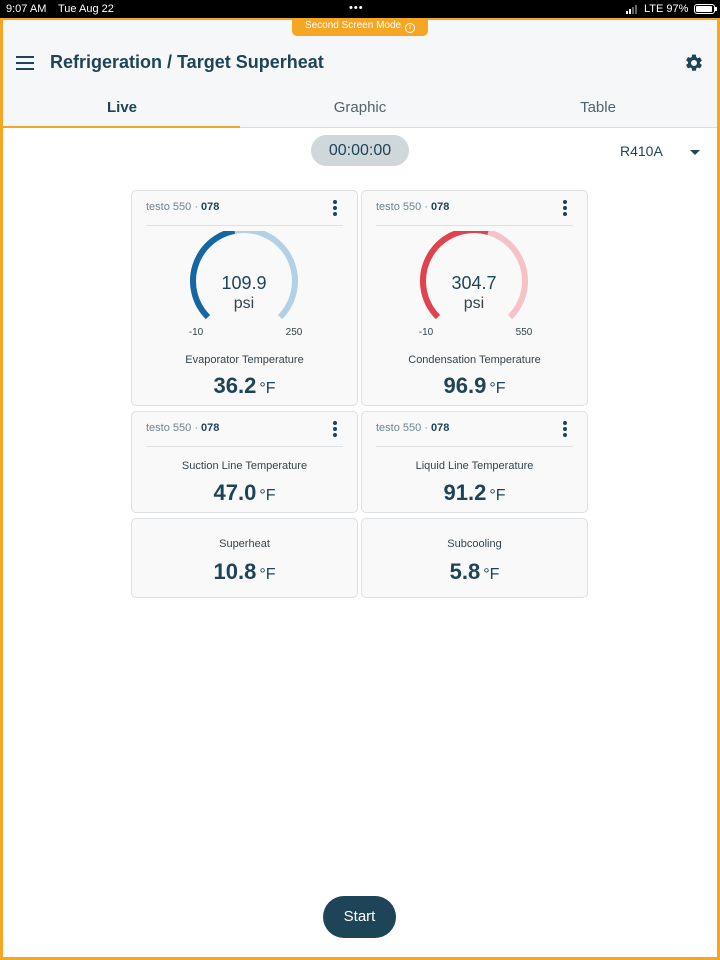 The width and height of the screenshot is (720, 960). Describe the element at coordinates (474, 544) in the screenshot. I see `measurement-label: Subcooling` at that location.